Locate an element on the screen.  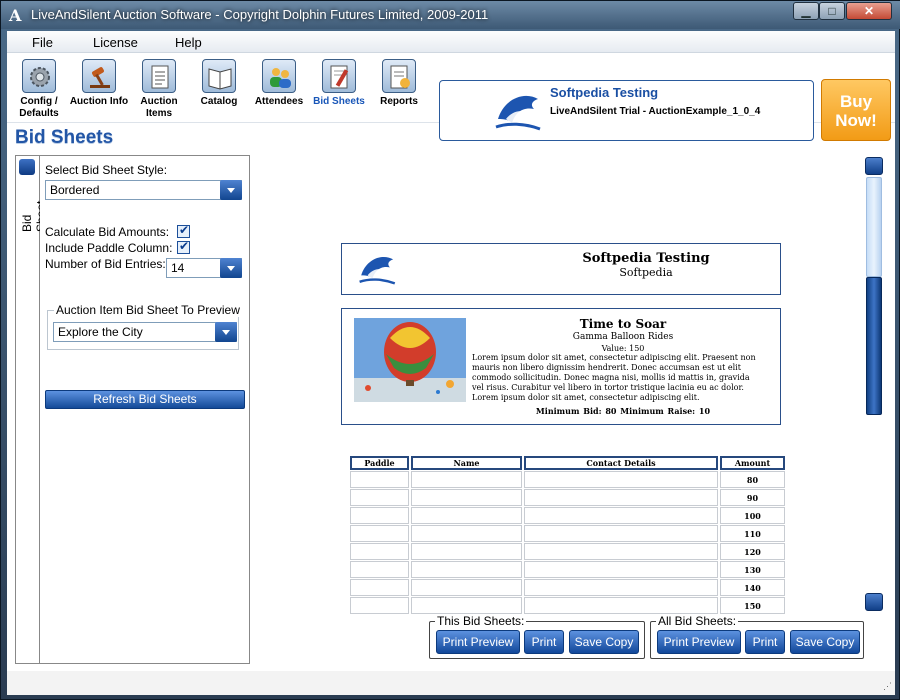
toolbar-reports: Reports is located at coordinates (399, 83).